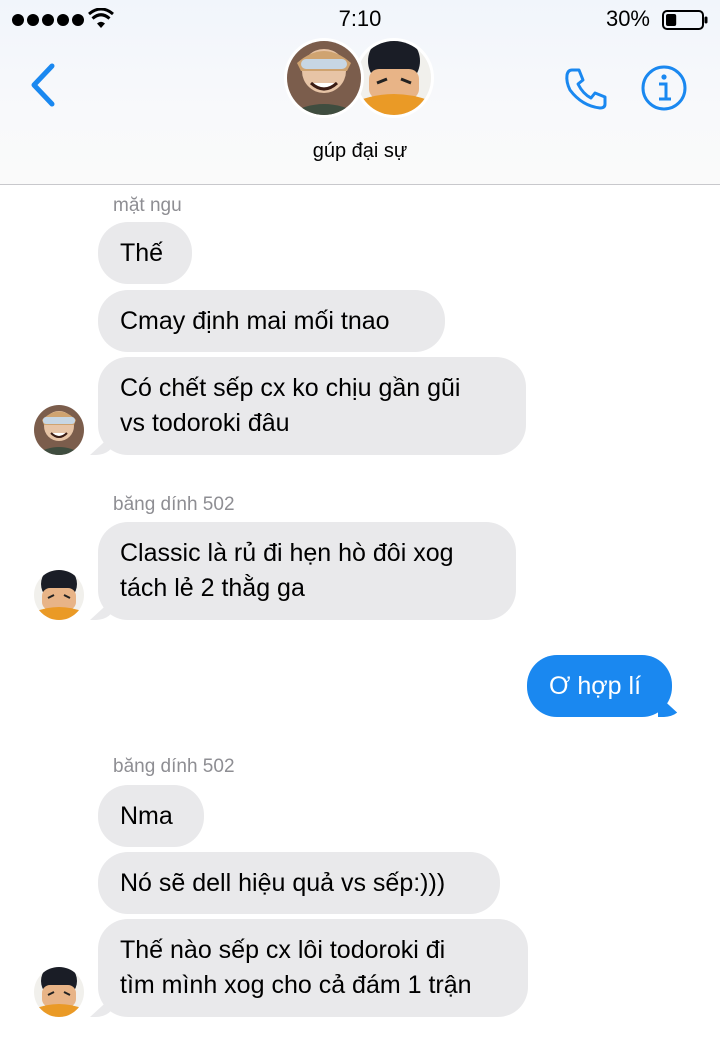 The width and height of the screenshot is (720, 1037). I want to click on battery-percentage: 30%, so click(627, 18).